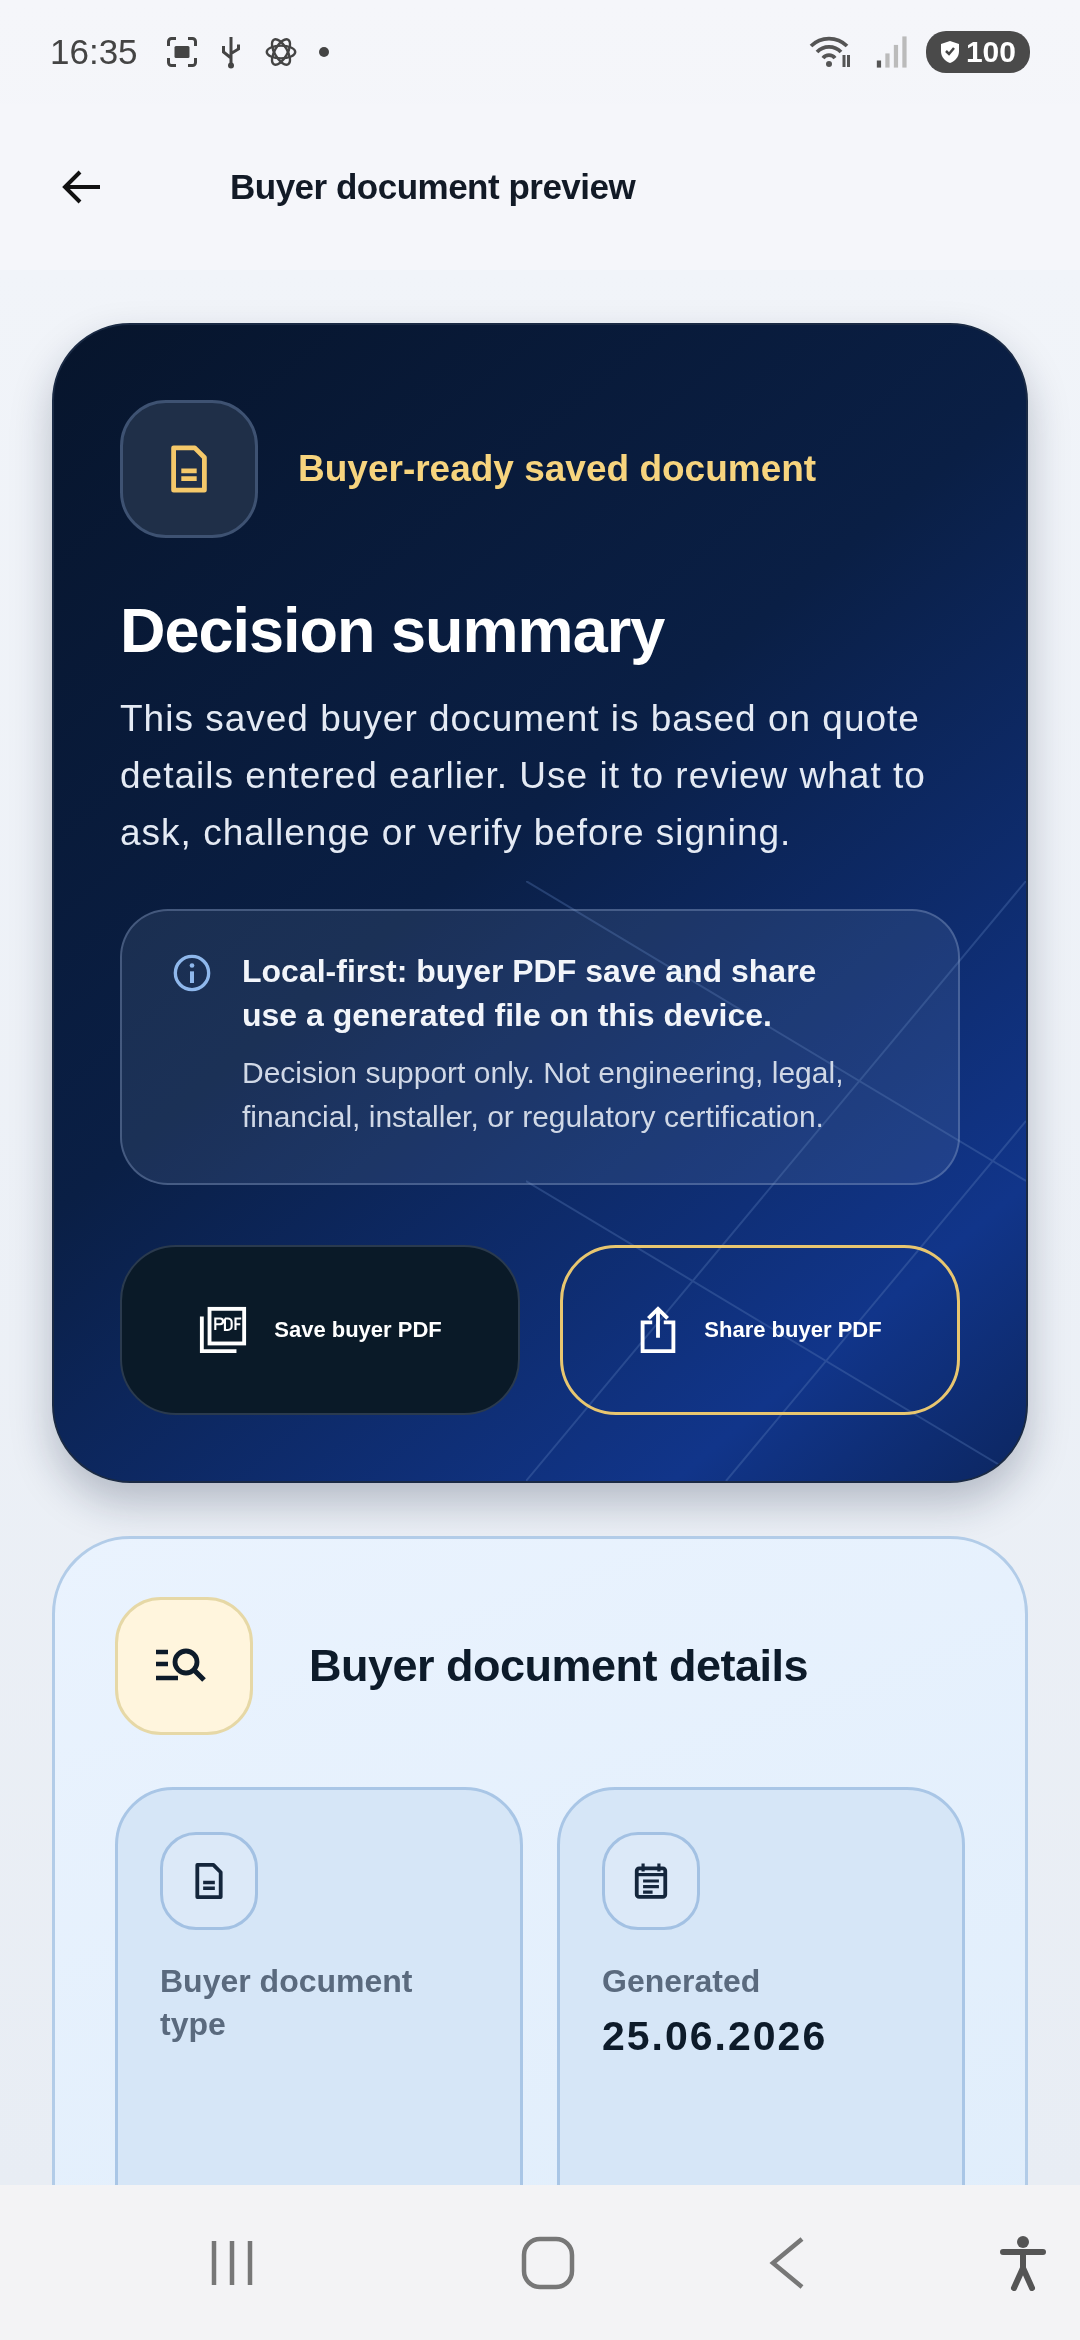 The width and height of the screenshot is (1080, 2340). I want to click on home-icon, so click(547, 2262).